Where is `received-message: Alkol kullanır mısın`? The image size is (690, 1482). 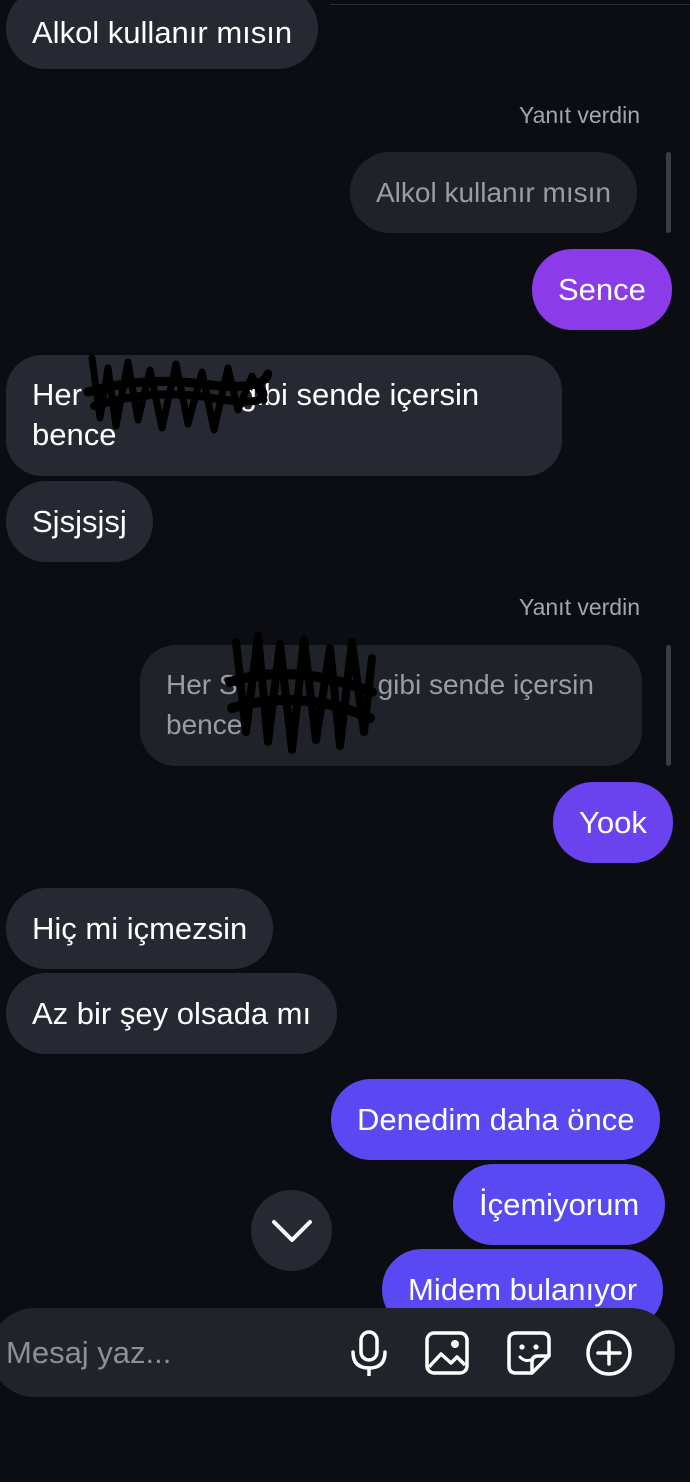 received-message: Alkol kullanır mısın is located at coordinates (162, 34).